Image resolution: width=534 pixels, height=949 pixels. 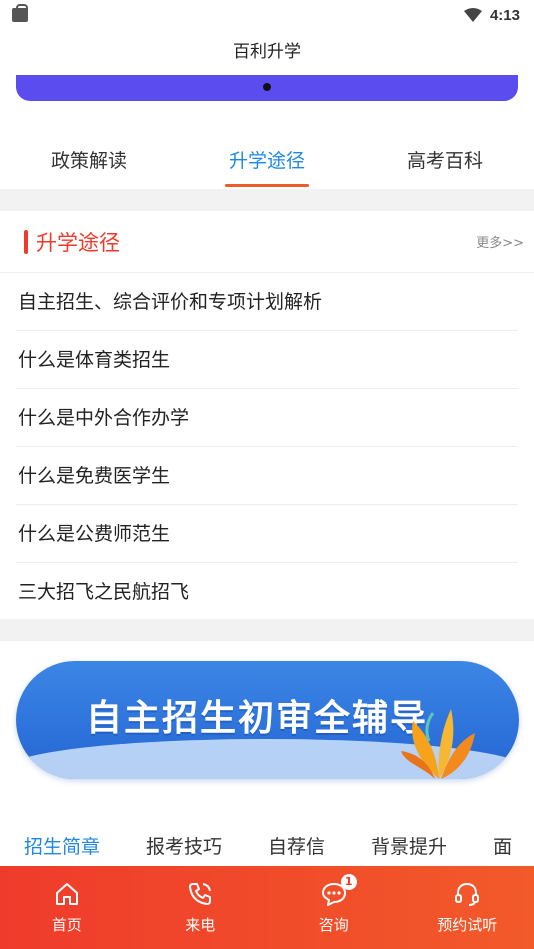 What do you see at coordinates (267, 15) in the screenshot?
I see `status-bar: 4:13` at bounding box center [267, 15].